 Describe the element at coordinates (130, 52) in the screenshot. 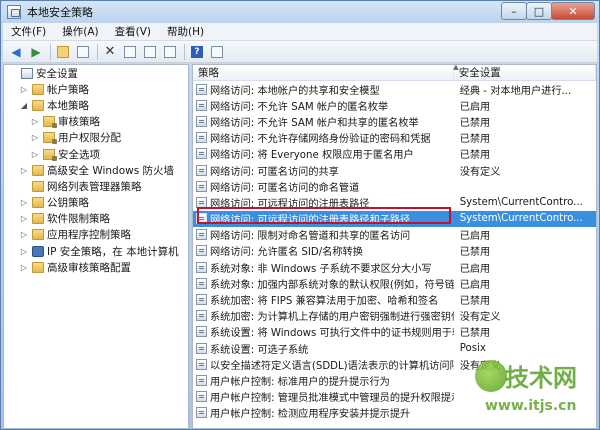

I see `properties-icon` at that location.